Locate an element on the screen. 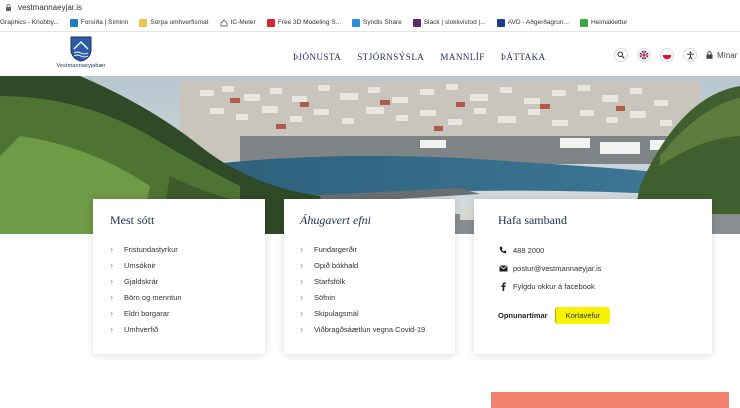 This screenshot has width=740, height=408. opening-hours: Opnunartímar Kortavefur is located at coordinates (554, 315).